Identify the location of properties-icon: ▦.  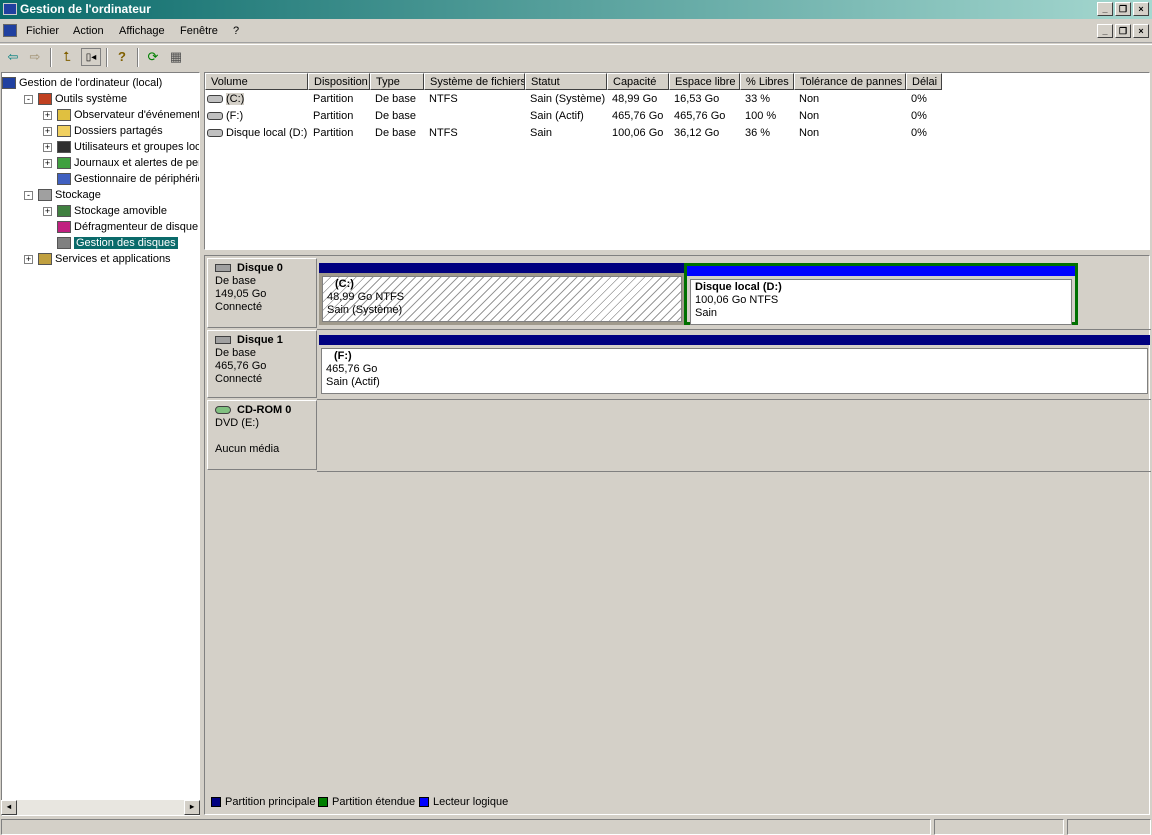
(176, 57).